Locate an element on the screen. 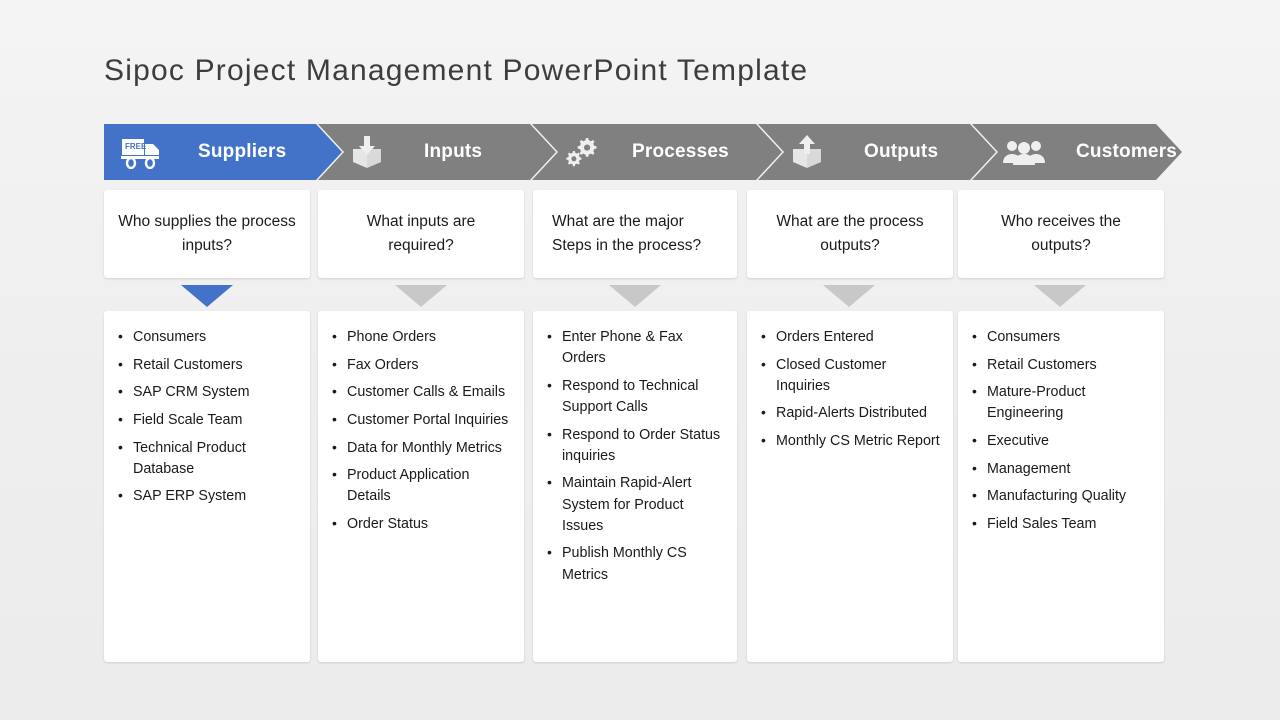  question-box-inputs: What inputs are required? is located at coordinates (421, 234).